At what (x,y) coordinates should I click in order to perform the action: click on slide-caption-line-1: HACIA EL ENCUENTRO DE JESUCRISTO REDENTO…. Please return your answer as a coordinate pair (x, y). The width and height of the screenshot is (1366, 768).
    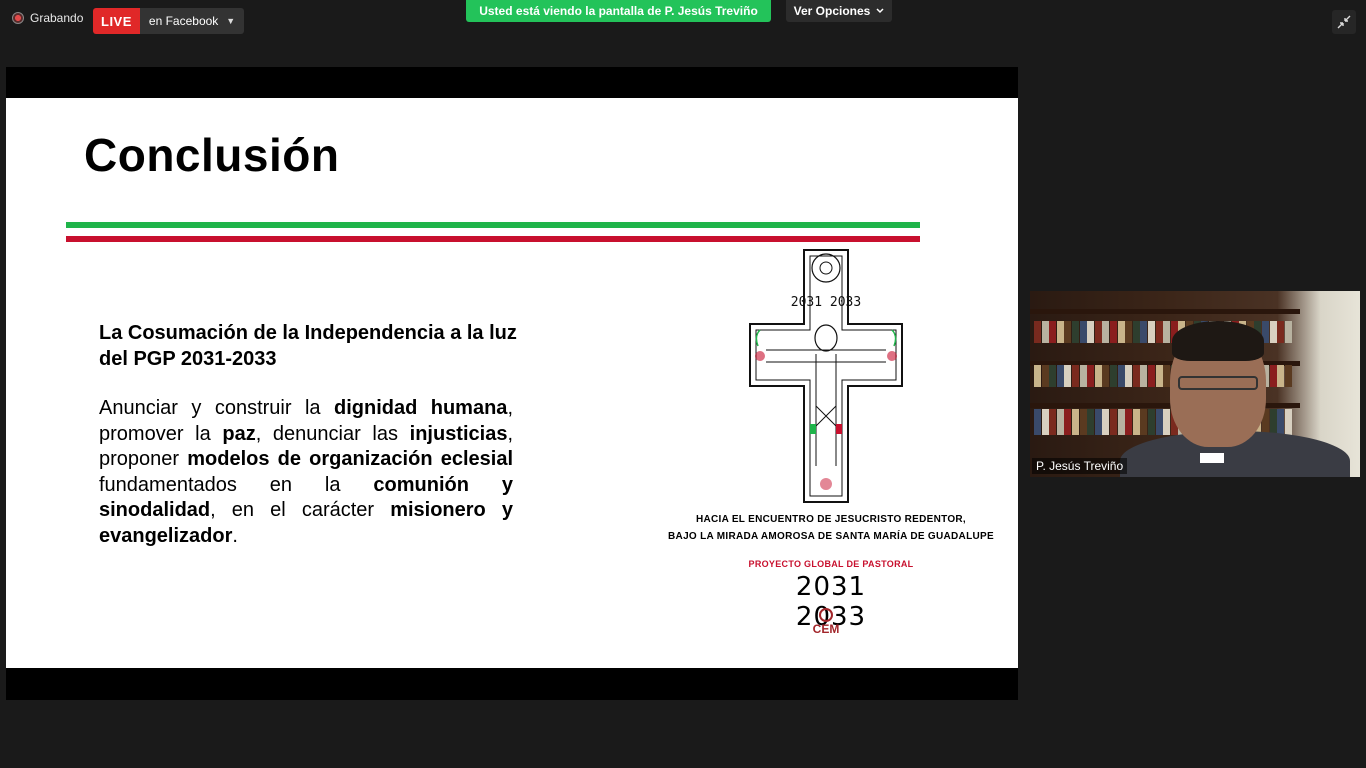
    Looking at the image, I should click on (831, 519).